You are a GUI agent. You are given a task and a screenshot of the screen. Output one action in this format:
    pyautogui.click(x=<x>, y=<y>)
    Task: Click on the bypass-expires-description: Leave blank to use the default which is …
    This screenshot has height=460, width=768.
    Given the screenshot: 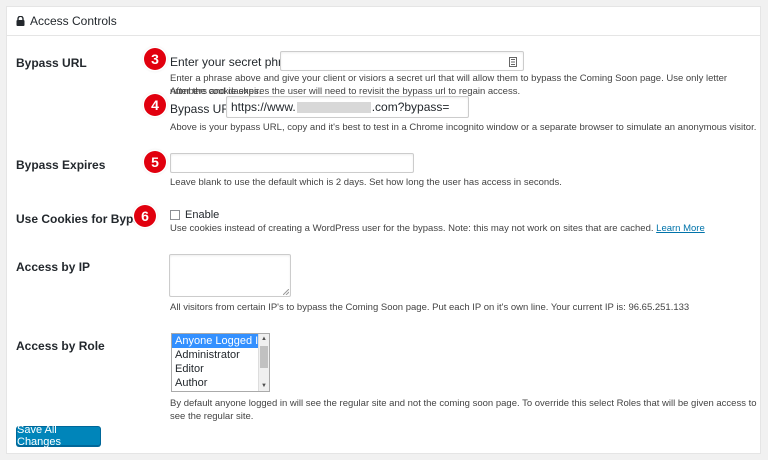 What is the action you would take?
    pyautogui.click(x=366, y=182)
    